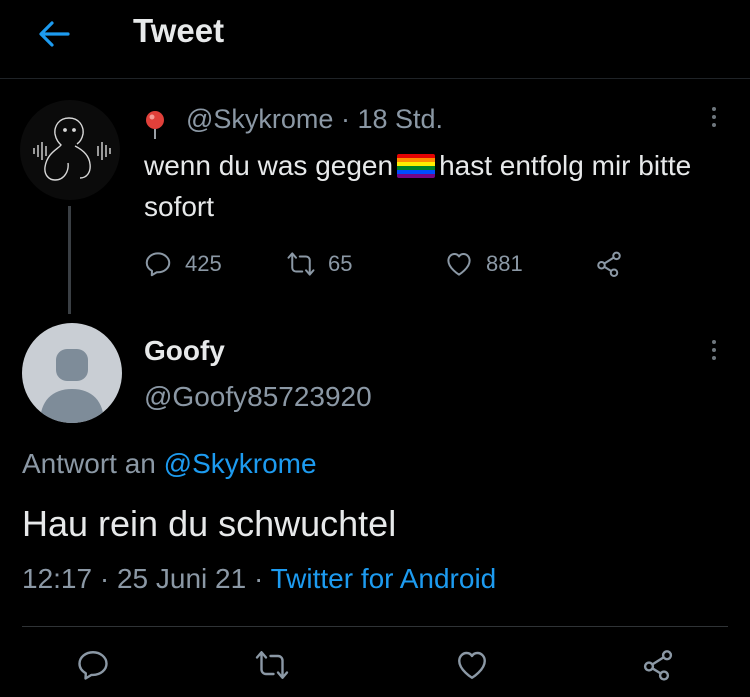 The width and height of the screenshot is (750, 697). What do you see at coordinates (375, 626) in the screenshot?
I see `divider` at bounding box center [375, 626].